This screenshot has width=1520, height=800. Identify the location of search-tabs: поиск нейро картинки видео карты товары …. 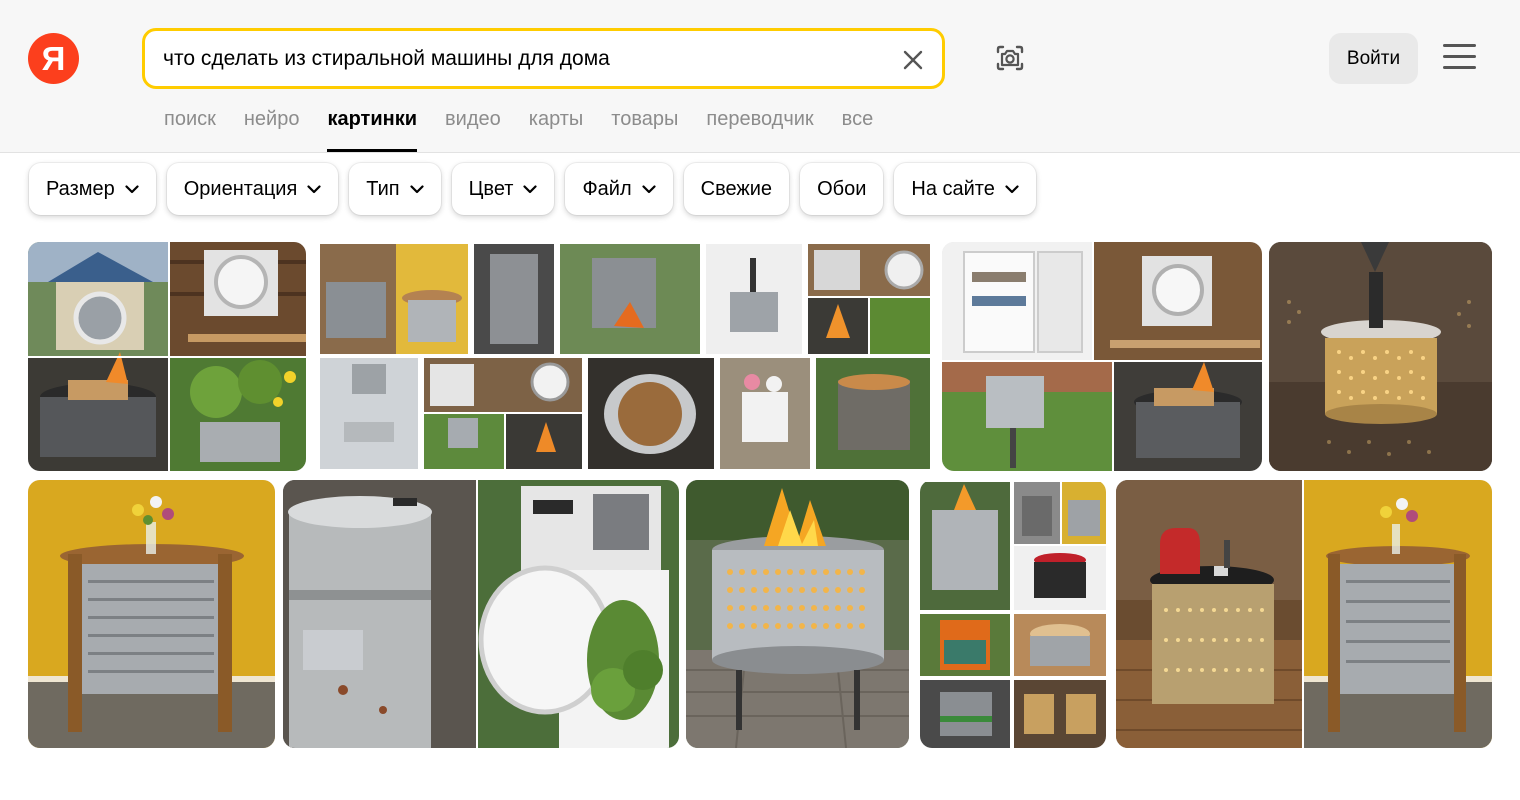
(532, 130).